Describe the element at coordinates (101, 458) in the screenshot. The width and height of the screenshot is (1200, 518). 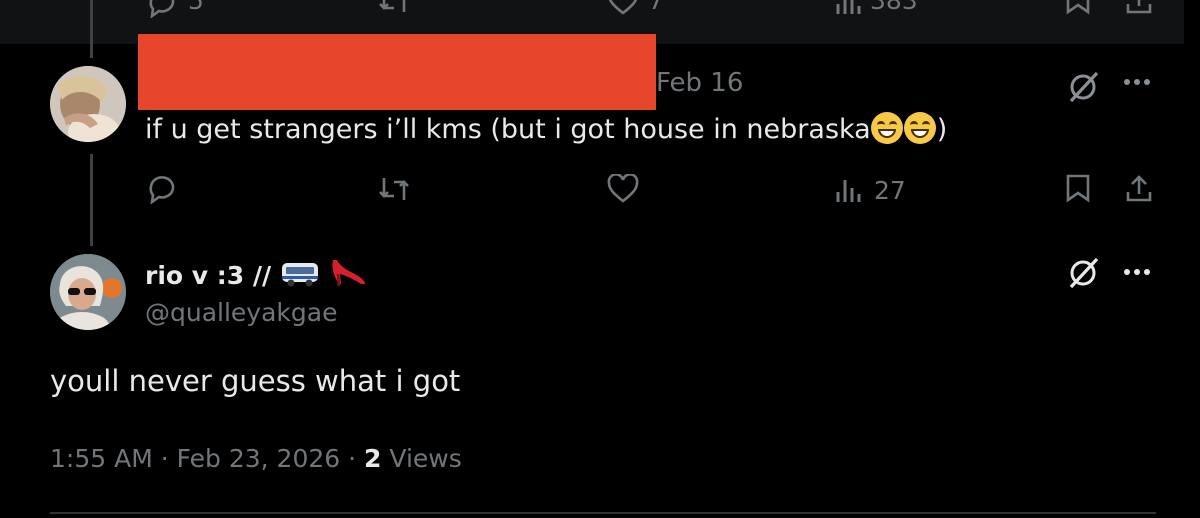
I see `tweet-time: 1:55 AM` at that location.